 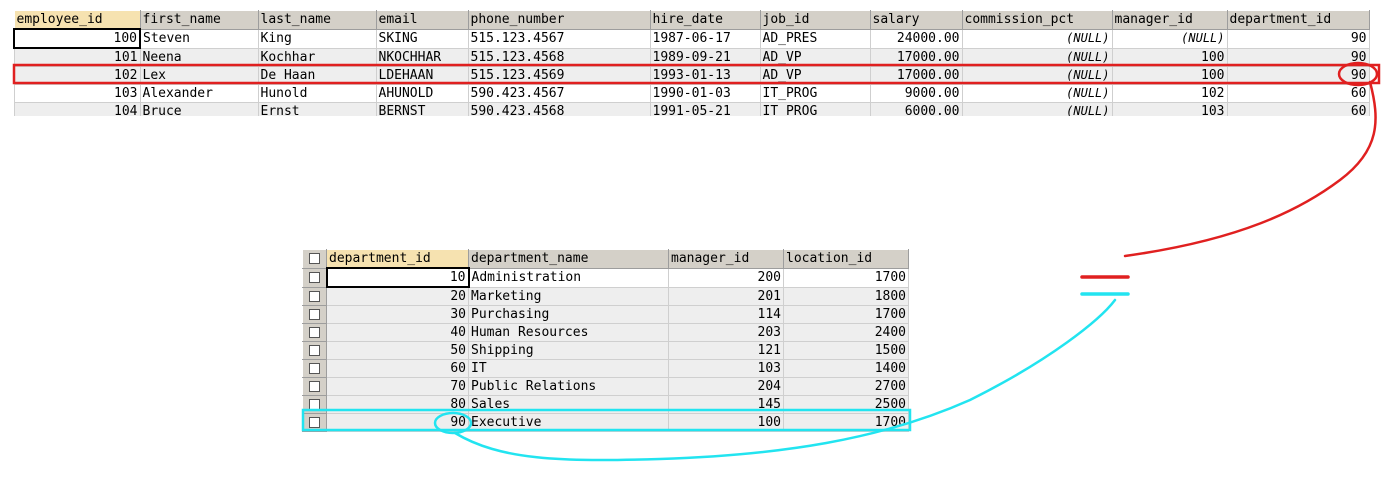 What do you see at coordinates (199, 20) in the screenshot?
I see `col-header-first-name: first_name` at bounding box center [199, 20].